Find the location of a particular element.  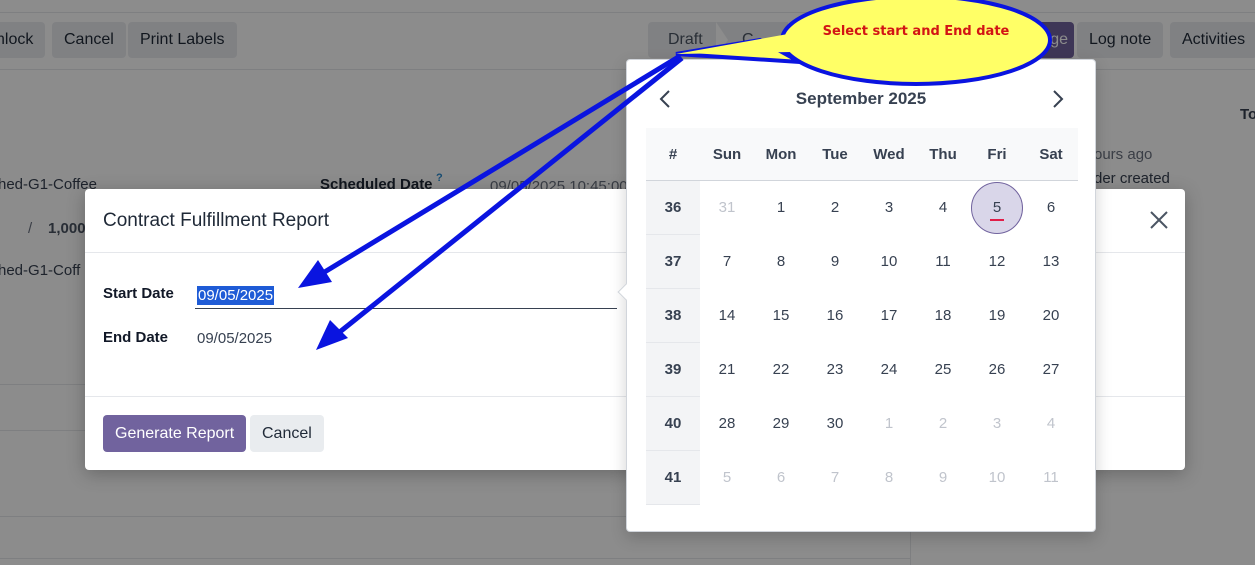

calendar-week-row: 37 7 8 9 10 11 12 13 is located at coordinates (862, 262).